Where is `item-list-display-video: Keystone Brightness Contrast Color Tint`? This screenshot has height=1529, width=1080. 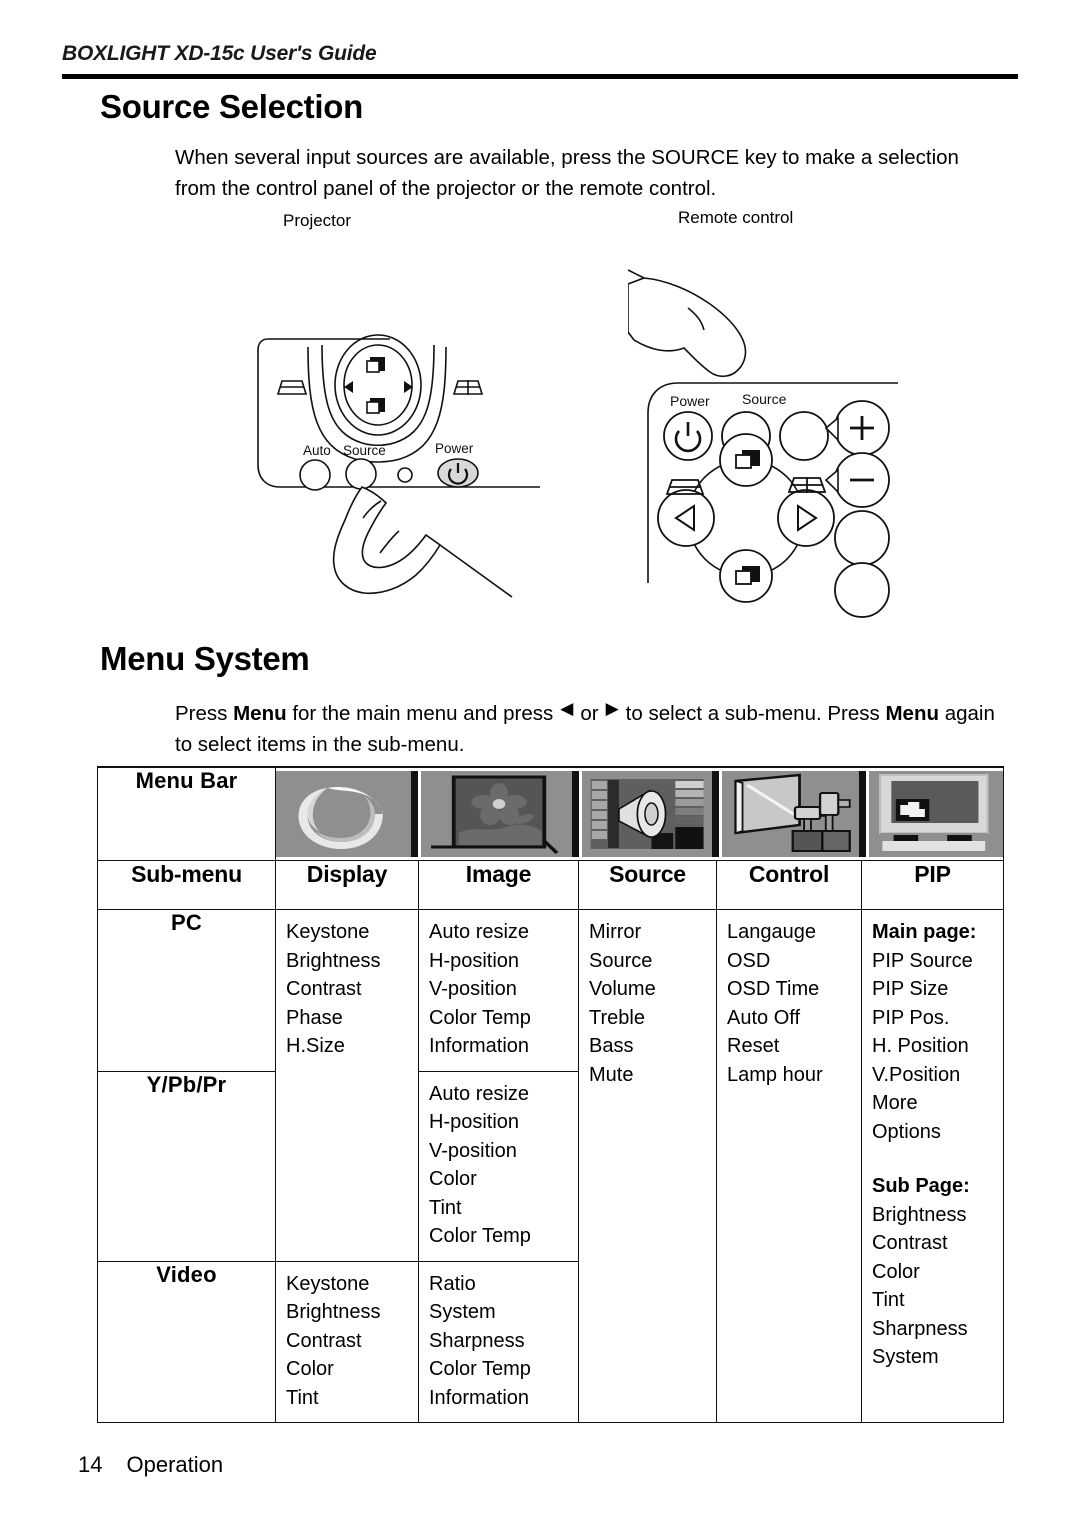
item-list-display-video: Keystone Brightness Contrast Color Tint is located at coordinates (347, 1342).